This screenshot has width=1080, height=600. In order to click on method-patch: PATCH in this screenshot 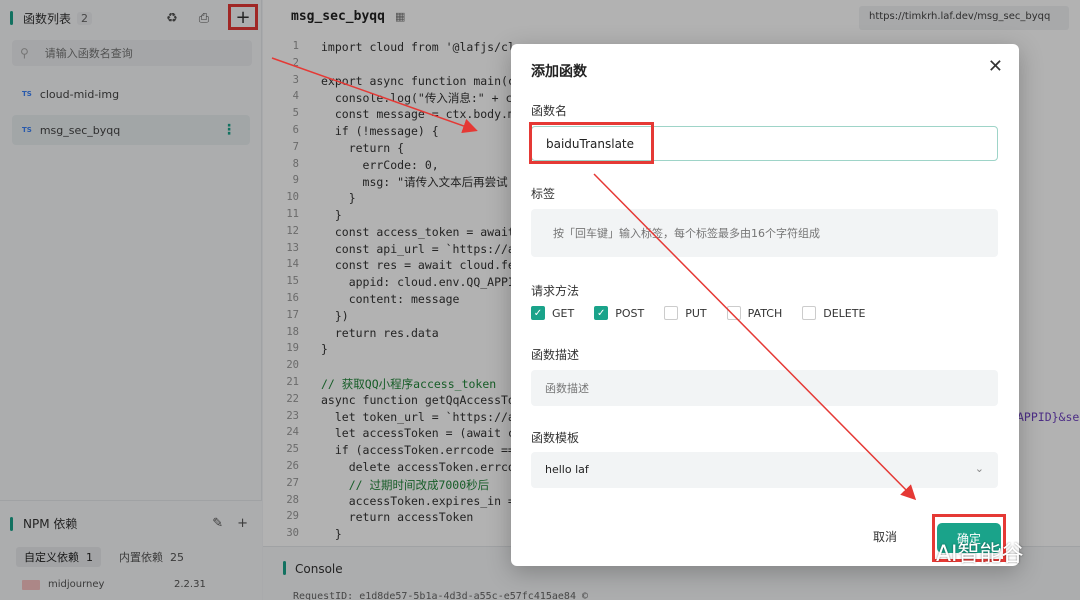, I will do `click(754, 313)`.